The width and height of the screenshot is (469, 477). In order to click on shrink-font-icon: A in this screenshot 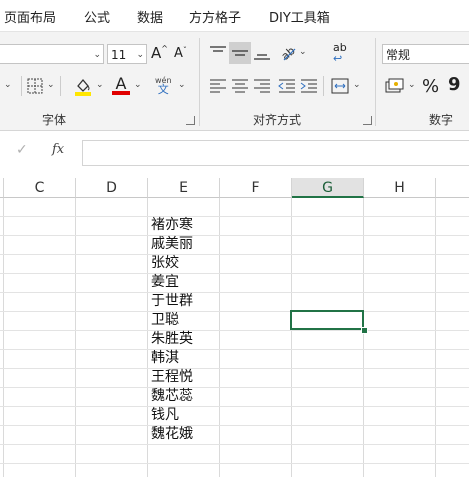, I will do `click(178, 53)`.